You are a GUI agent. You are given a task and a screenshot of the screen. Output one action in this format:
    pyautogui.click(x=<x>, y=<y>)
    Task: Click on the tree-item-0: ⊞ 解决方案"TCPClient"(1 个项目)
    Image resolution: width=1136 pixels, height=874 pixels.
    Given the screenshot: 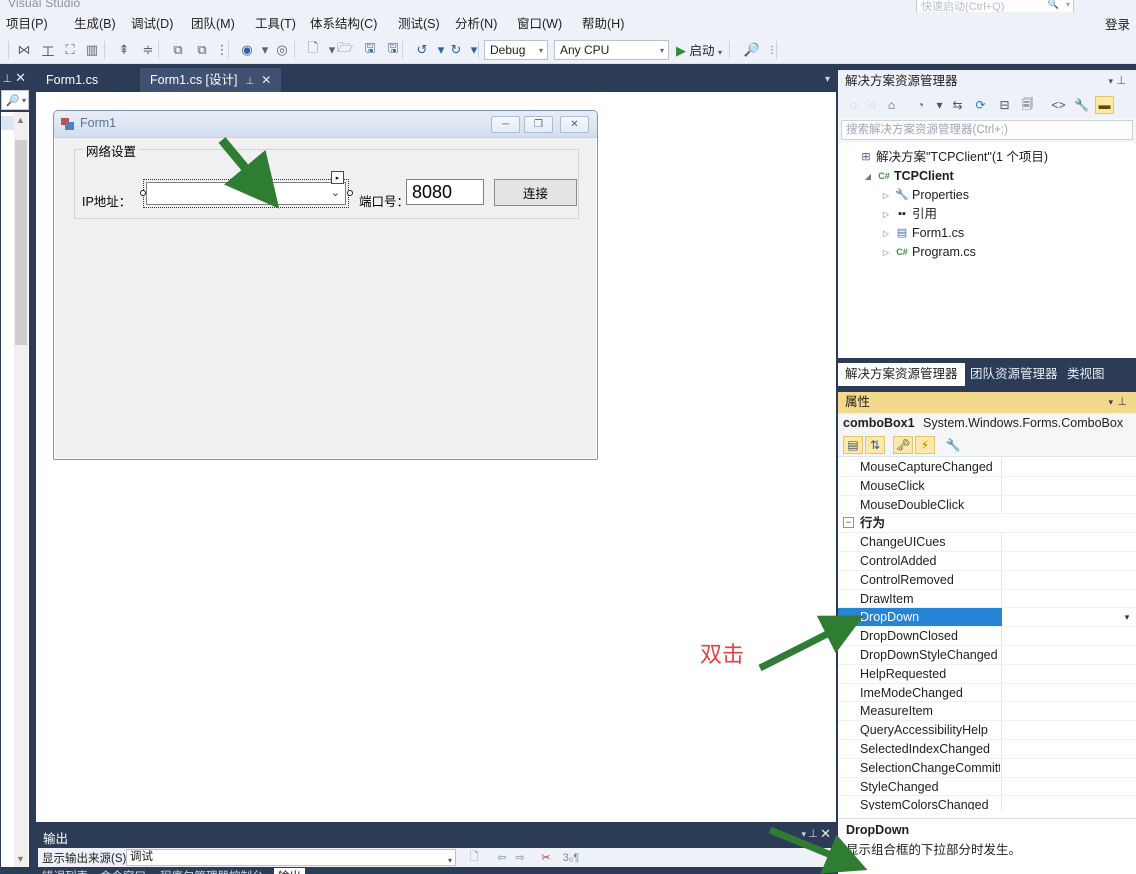 What is the action you would take?
    pyautogui.click(x=987, y=157)
    